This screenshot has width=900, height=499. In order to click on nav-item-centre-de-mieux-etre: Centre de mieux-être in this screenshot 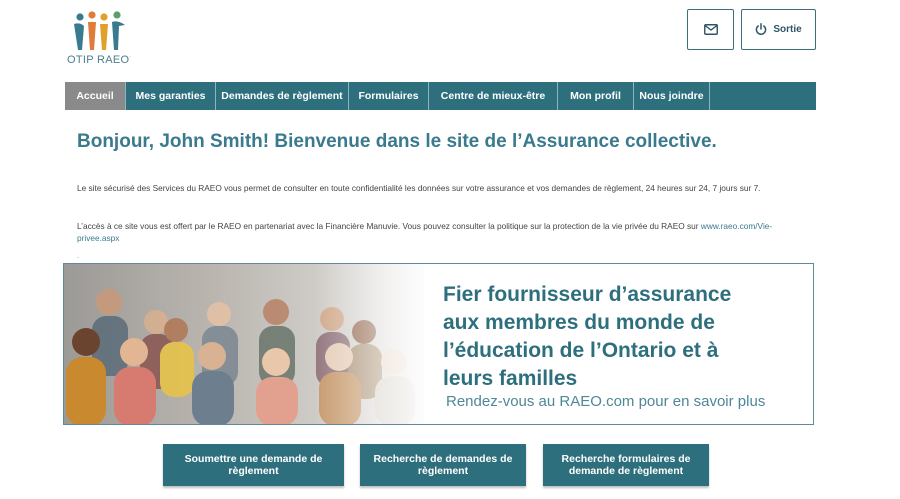, I will do `click(493, 96)`.